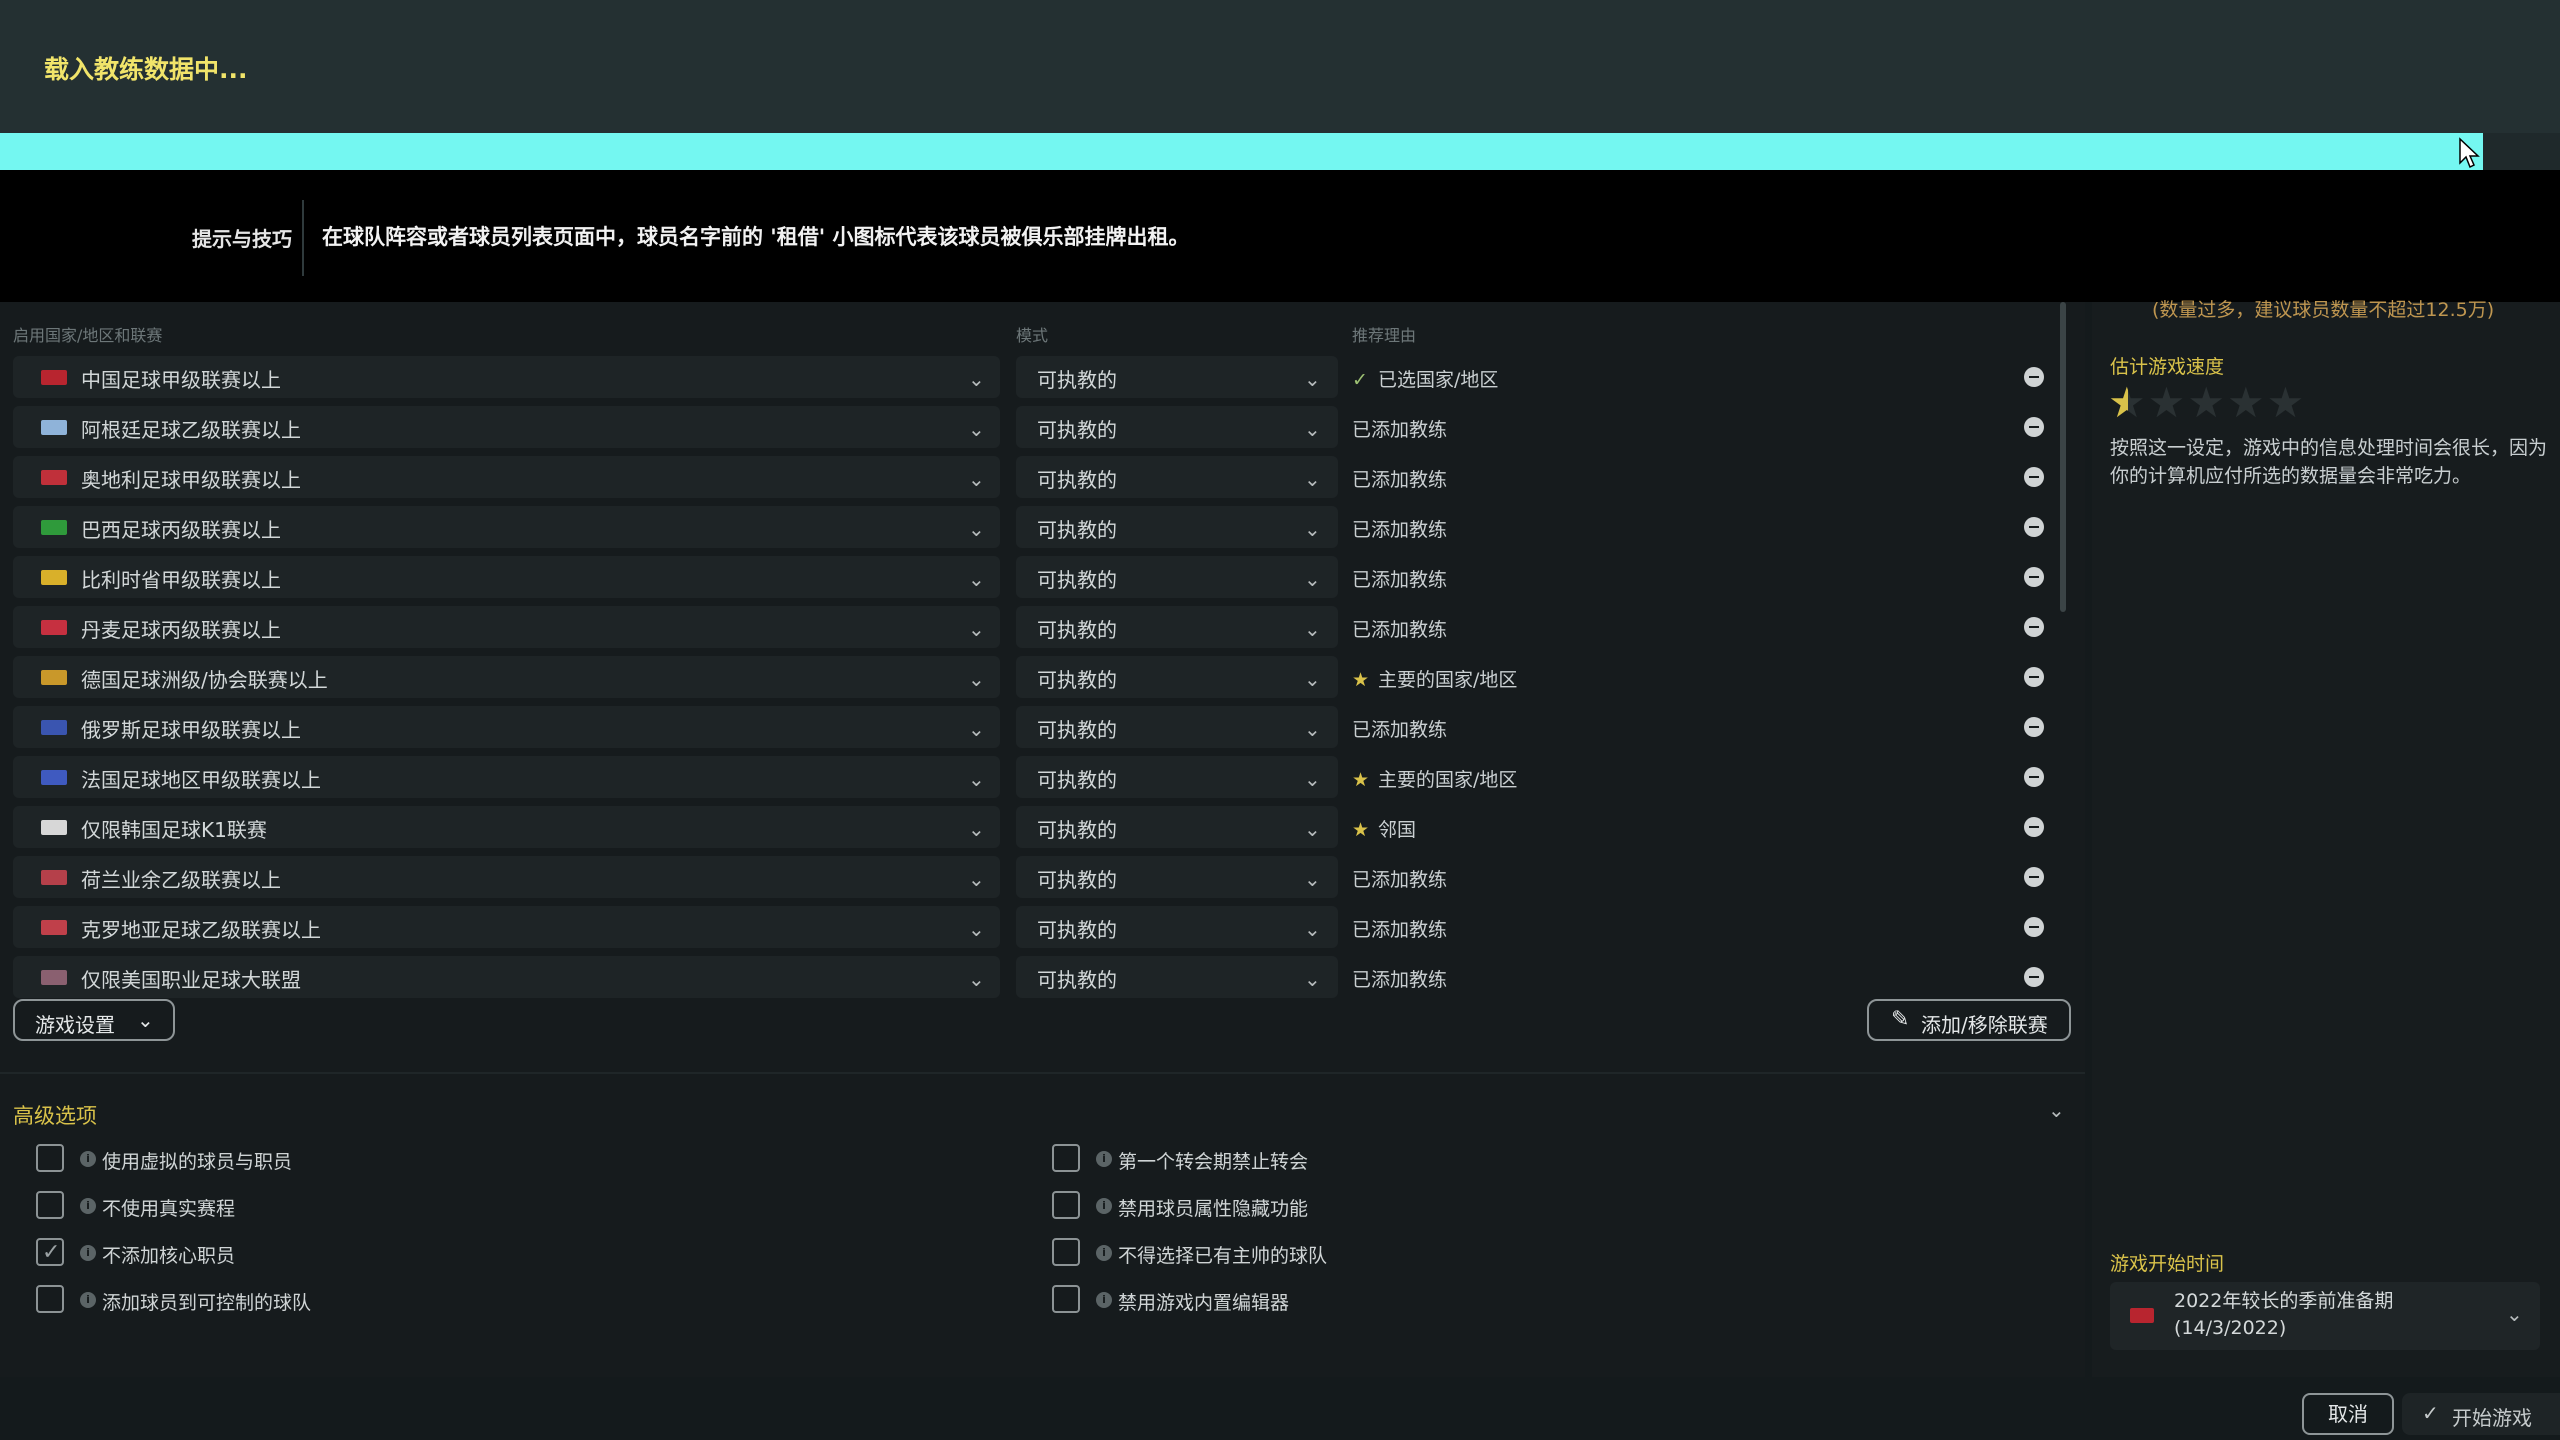  Describe the element at coordinates (506, 727) in the screenshot. I see `league-select: 俄罗斯足球甲级联赛以上 ⌄` at that location.